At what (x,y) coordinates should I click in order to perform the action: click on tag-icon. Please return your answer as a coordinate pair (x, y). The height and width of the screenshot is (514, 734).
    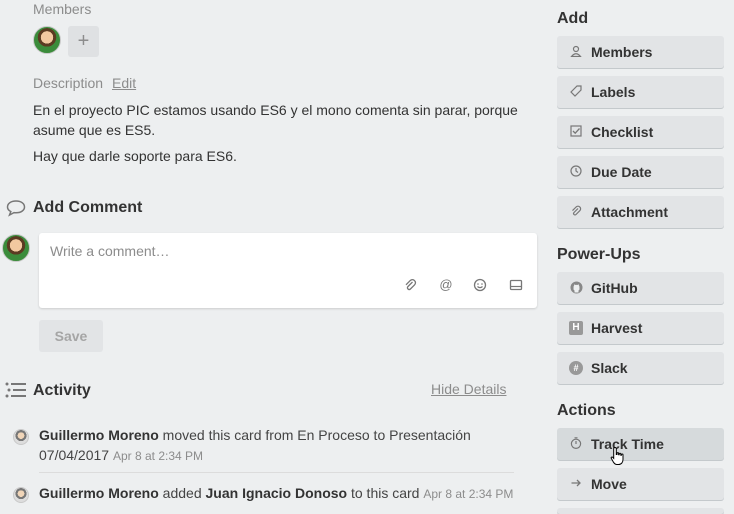
    Looking at the image, I should click on (576, 92).